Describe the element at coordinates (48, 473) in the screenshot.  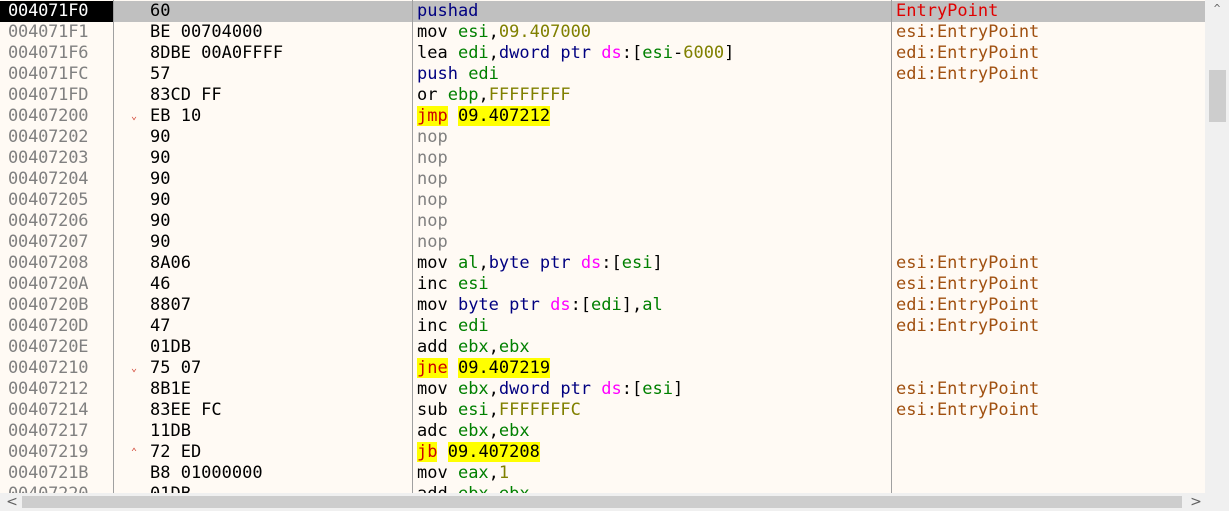
I see `address-cell: 0040721B` at that location.